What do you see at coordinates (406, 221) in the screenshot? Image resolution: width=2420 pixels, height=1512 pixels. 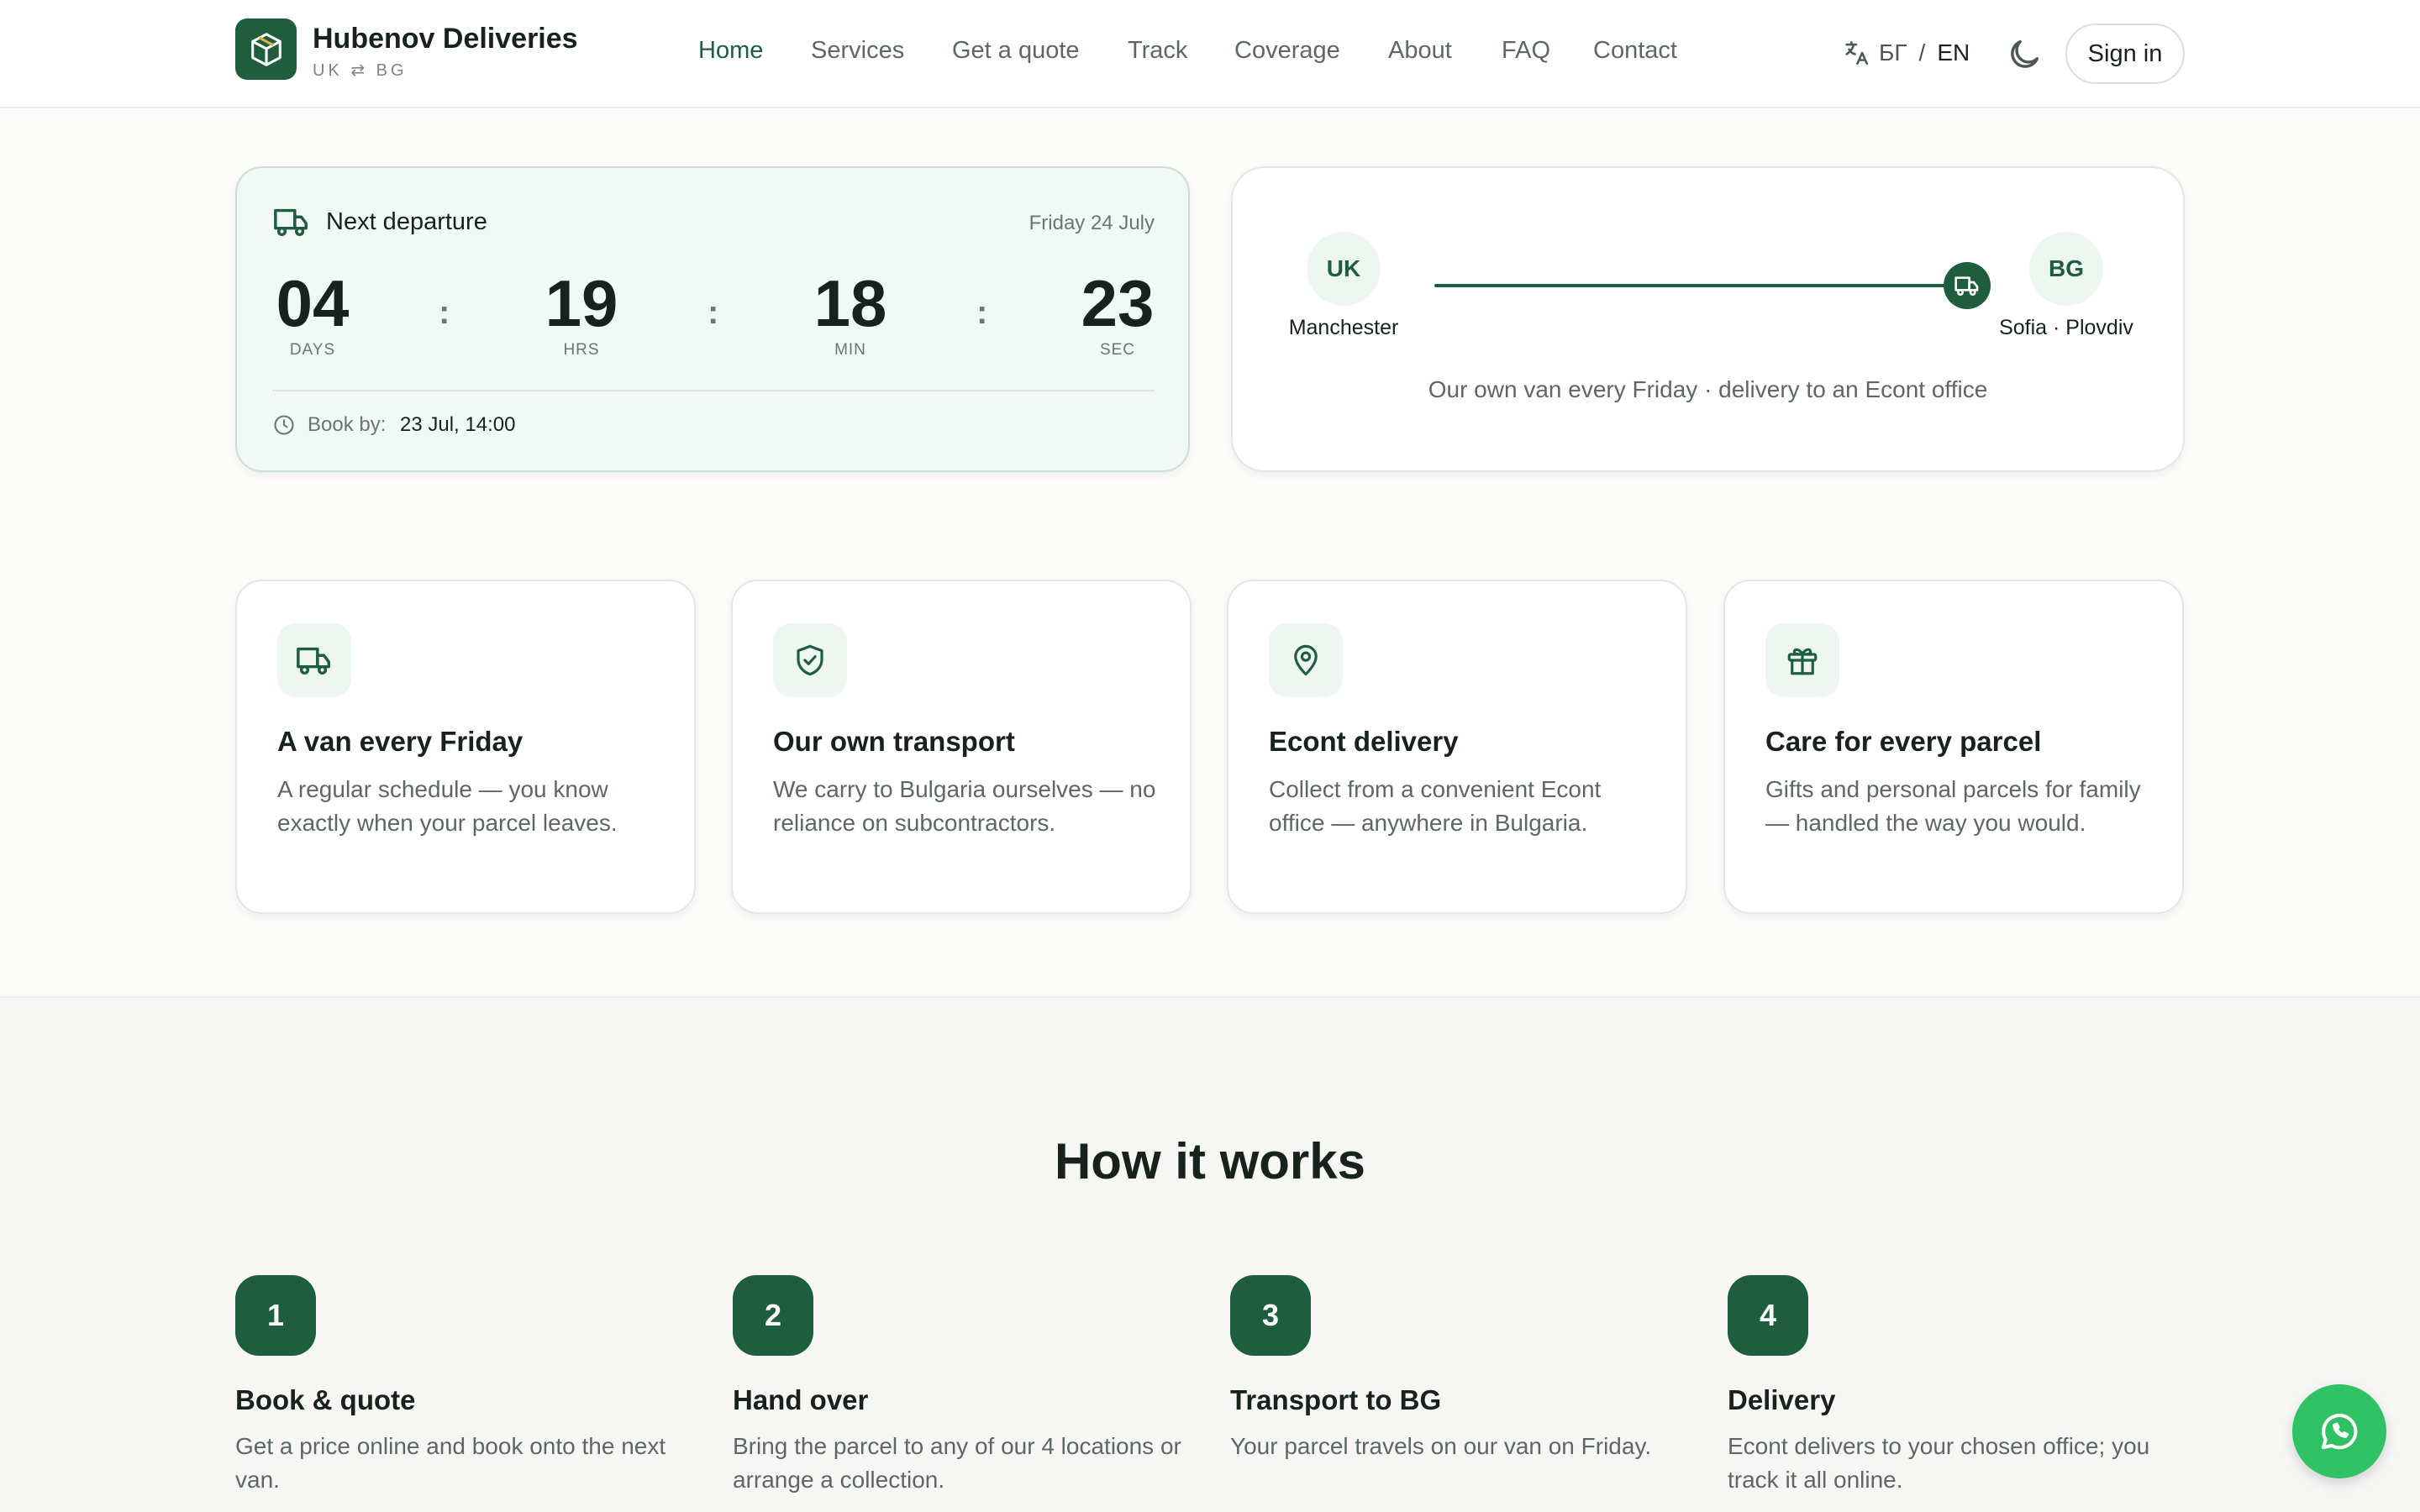 I see `next-departure-title: Next departure` at bounding box center [406, 221].